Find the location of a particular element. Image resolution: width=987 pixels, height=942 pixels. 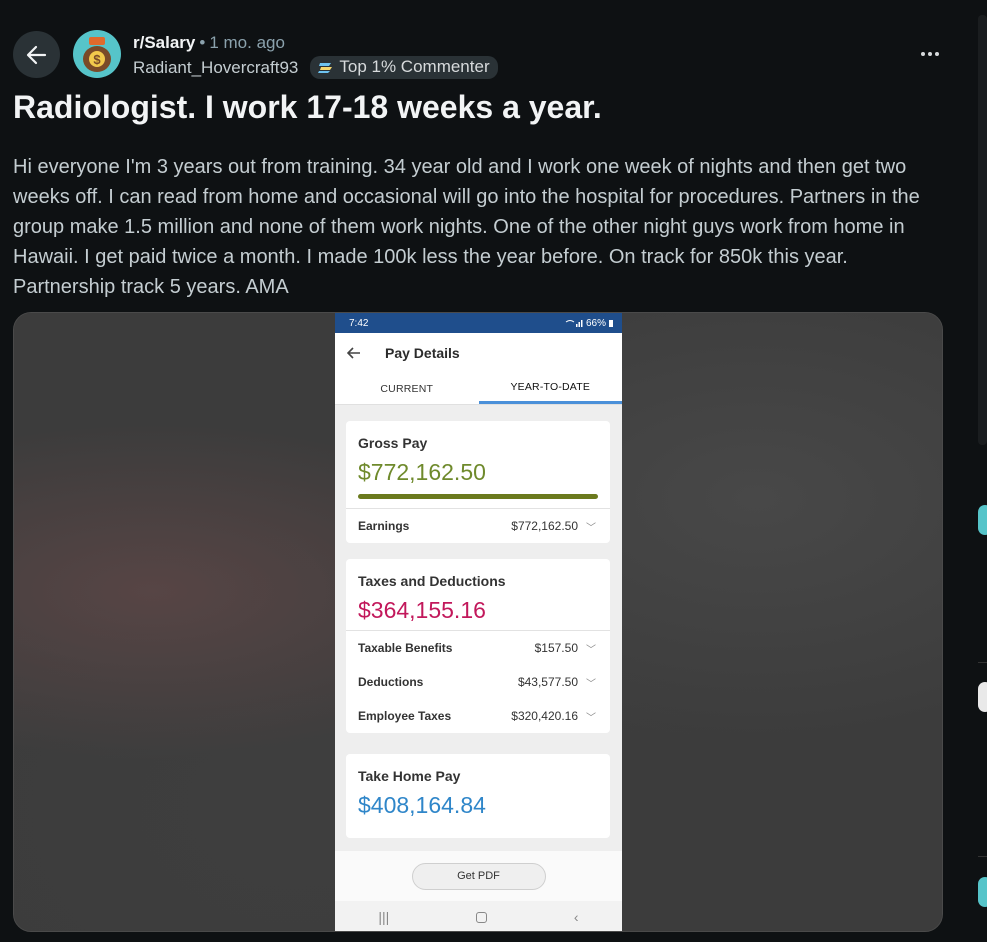

tab-year-to-date: YEAR-TO-DATE is located at coordinates (550, 388).